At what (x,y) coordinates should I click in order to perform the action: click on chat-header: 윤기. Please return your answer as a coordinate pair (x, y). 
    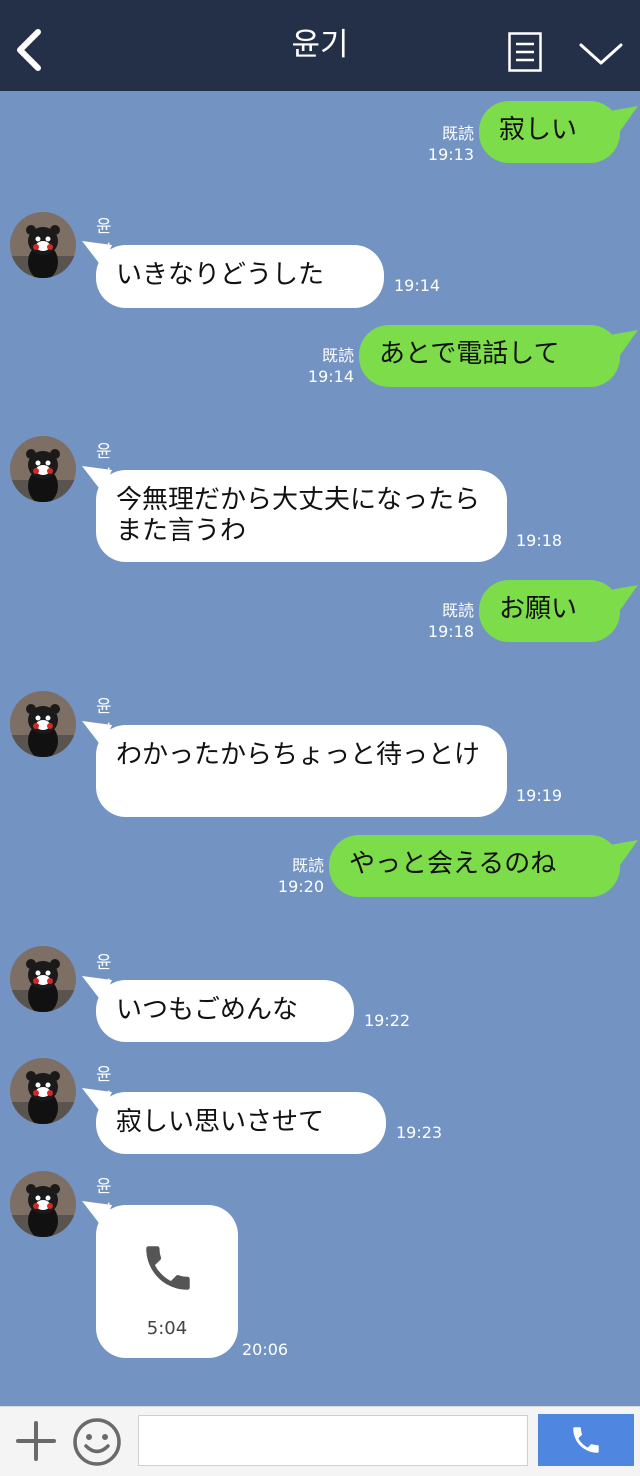
    Looking at the image, I should click on (320, 45).